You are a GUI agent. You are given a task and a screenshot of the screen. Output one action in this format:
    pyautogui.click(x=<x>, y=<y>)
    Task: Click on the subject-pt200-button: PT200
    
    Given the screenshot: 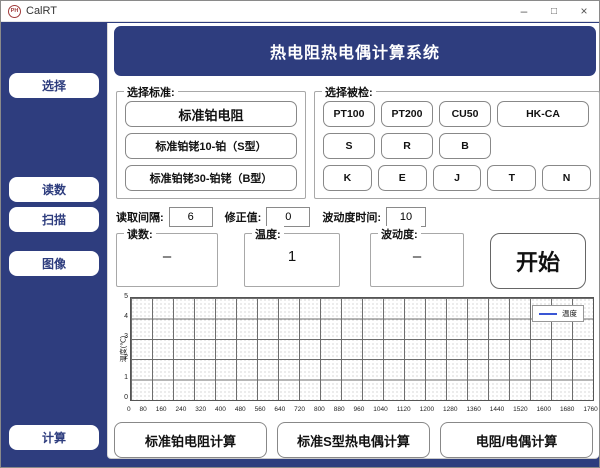 What is the action you would take?
    pyautogui.click(x=407, y=114)
    